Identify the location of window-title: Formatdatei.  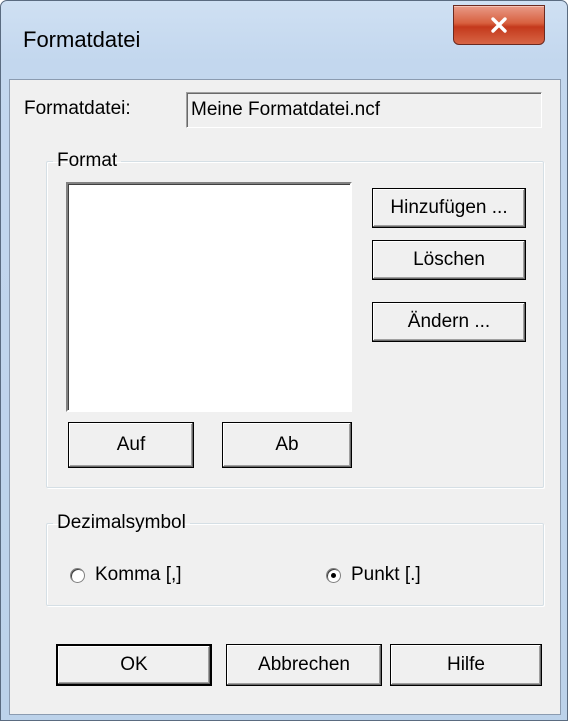
(82, 39).